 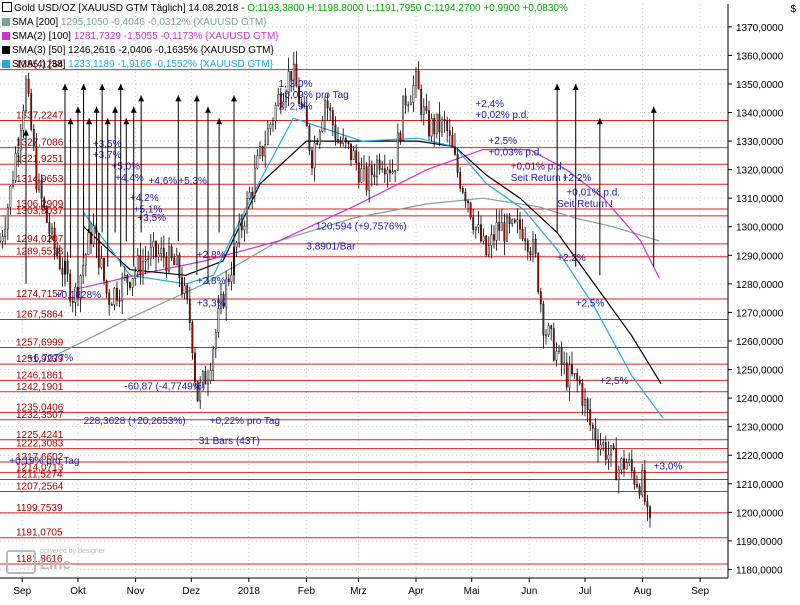 What do you see at coordinates (489, 104) in the screenshot?
I see `annotation: +2,4%` at bounding box center [489, 104].